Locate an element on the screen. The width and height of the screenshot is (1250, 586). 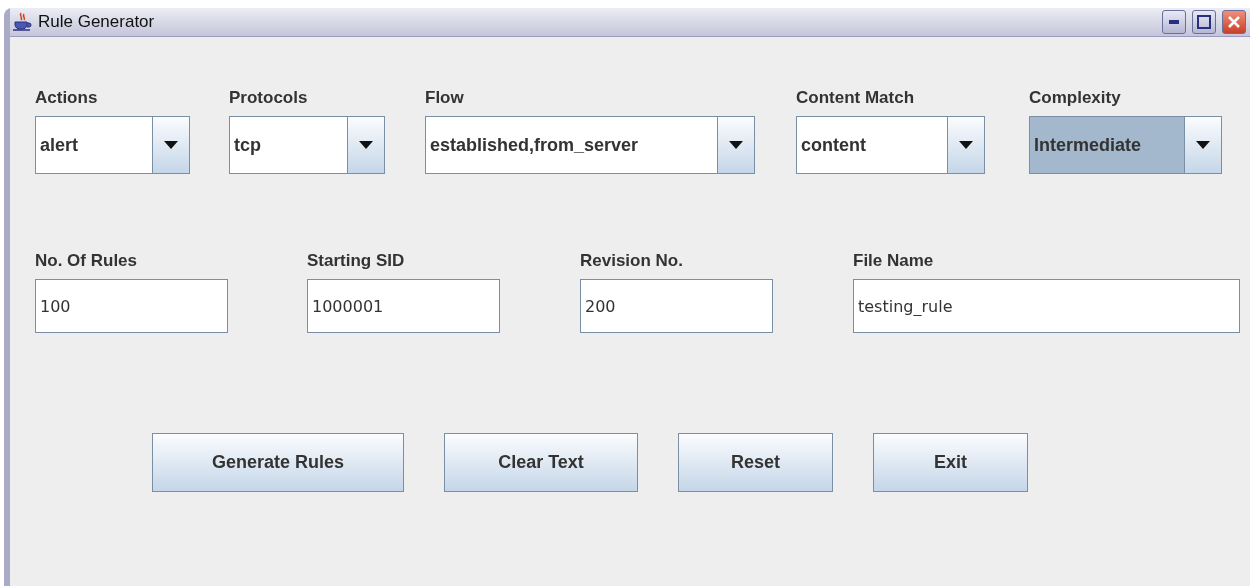
coffee-cup-icon is located at coordinates (22, 22).